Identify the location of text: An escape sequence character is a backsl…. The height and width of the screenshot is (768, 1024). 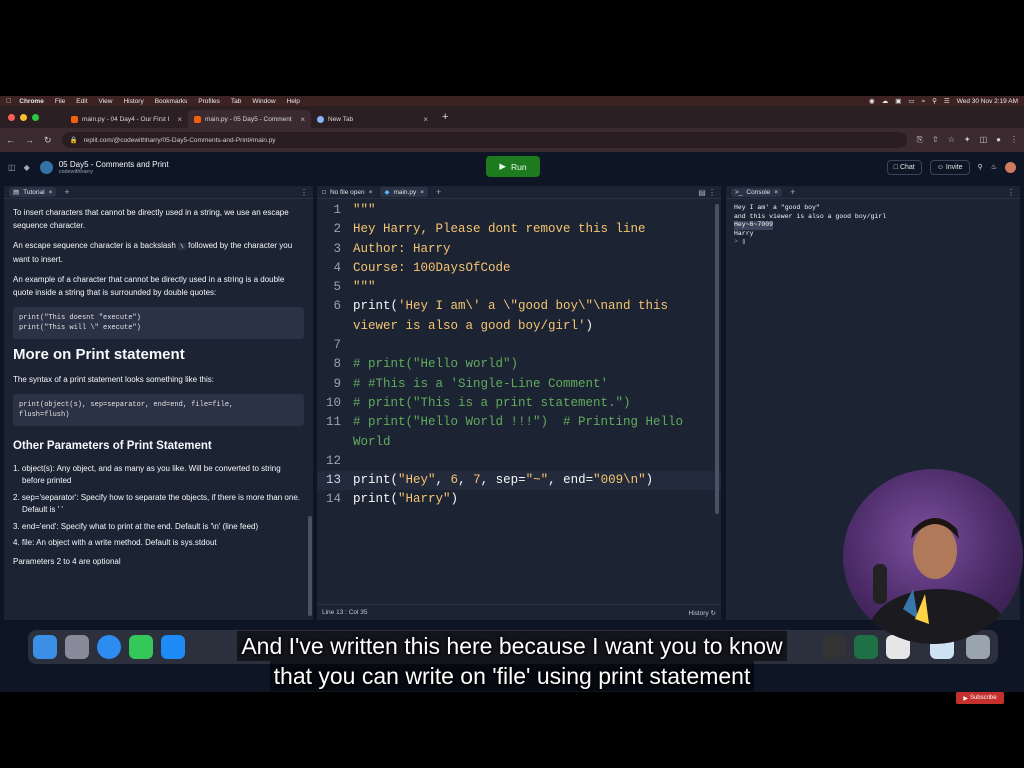
(94, 245).